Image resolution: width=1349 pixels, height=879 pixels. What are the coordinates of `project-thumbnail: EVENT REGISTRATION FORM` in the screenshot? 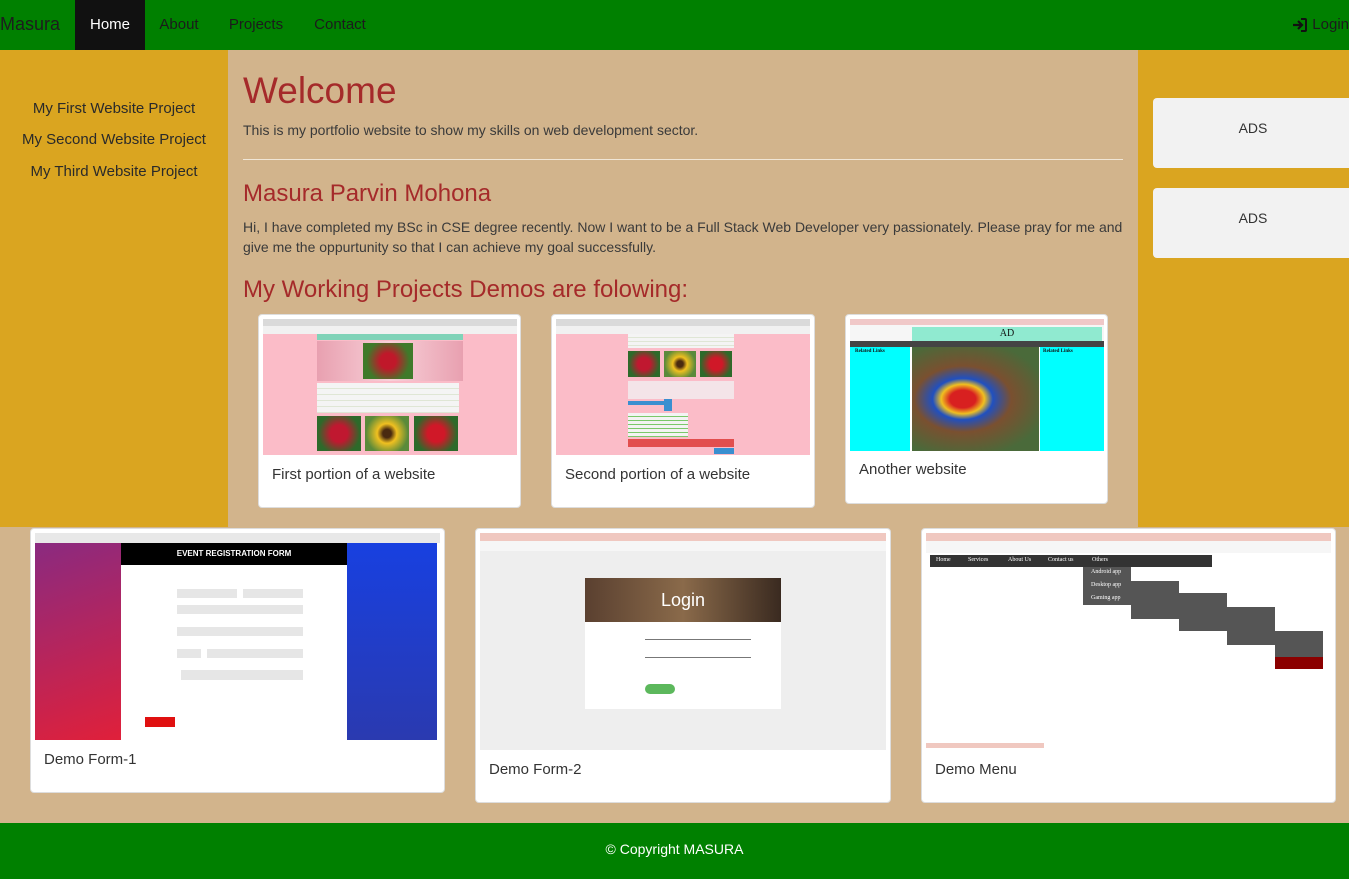 It's located at (237, 636).